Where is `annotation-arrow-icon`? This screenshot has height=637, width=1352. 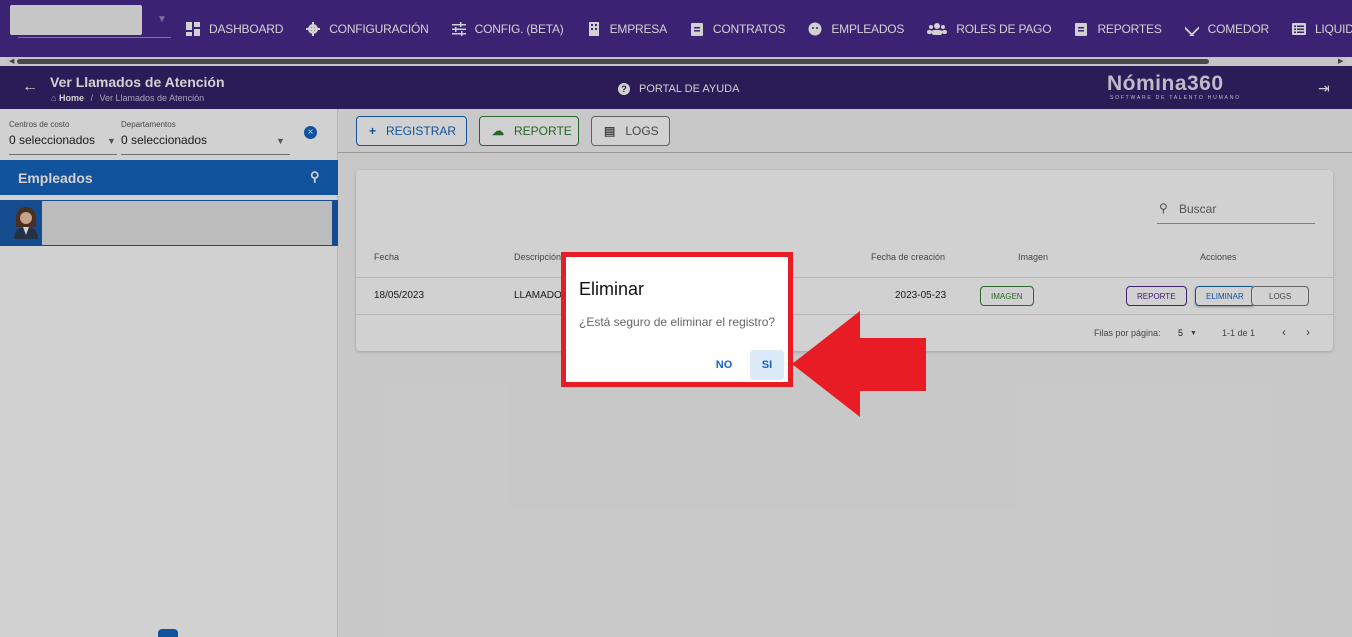 annotation-arrow-icon is located at coordinates (859, 364).